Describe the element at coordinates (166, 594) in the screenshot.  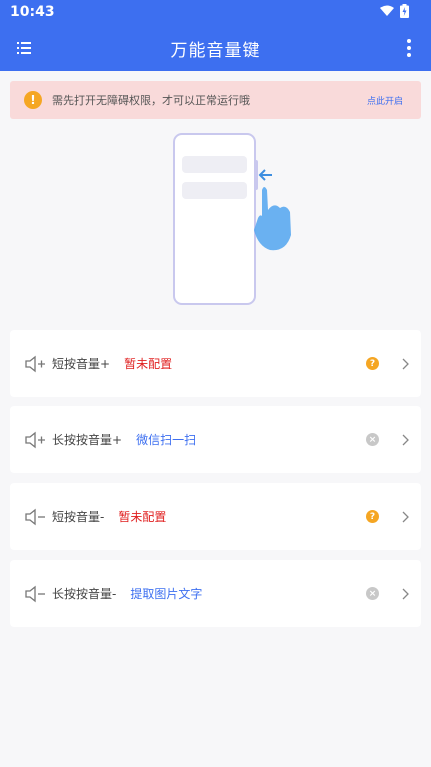
I see `card-value: 提取图片文字` at that location.